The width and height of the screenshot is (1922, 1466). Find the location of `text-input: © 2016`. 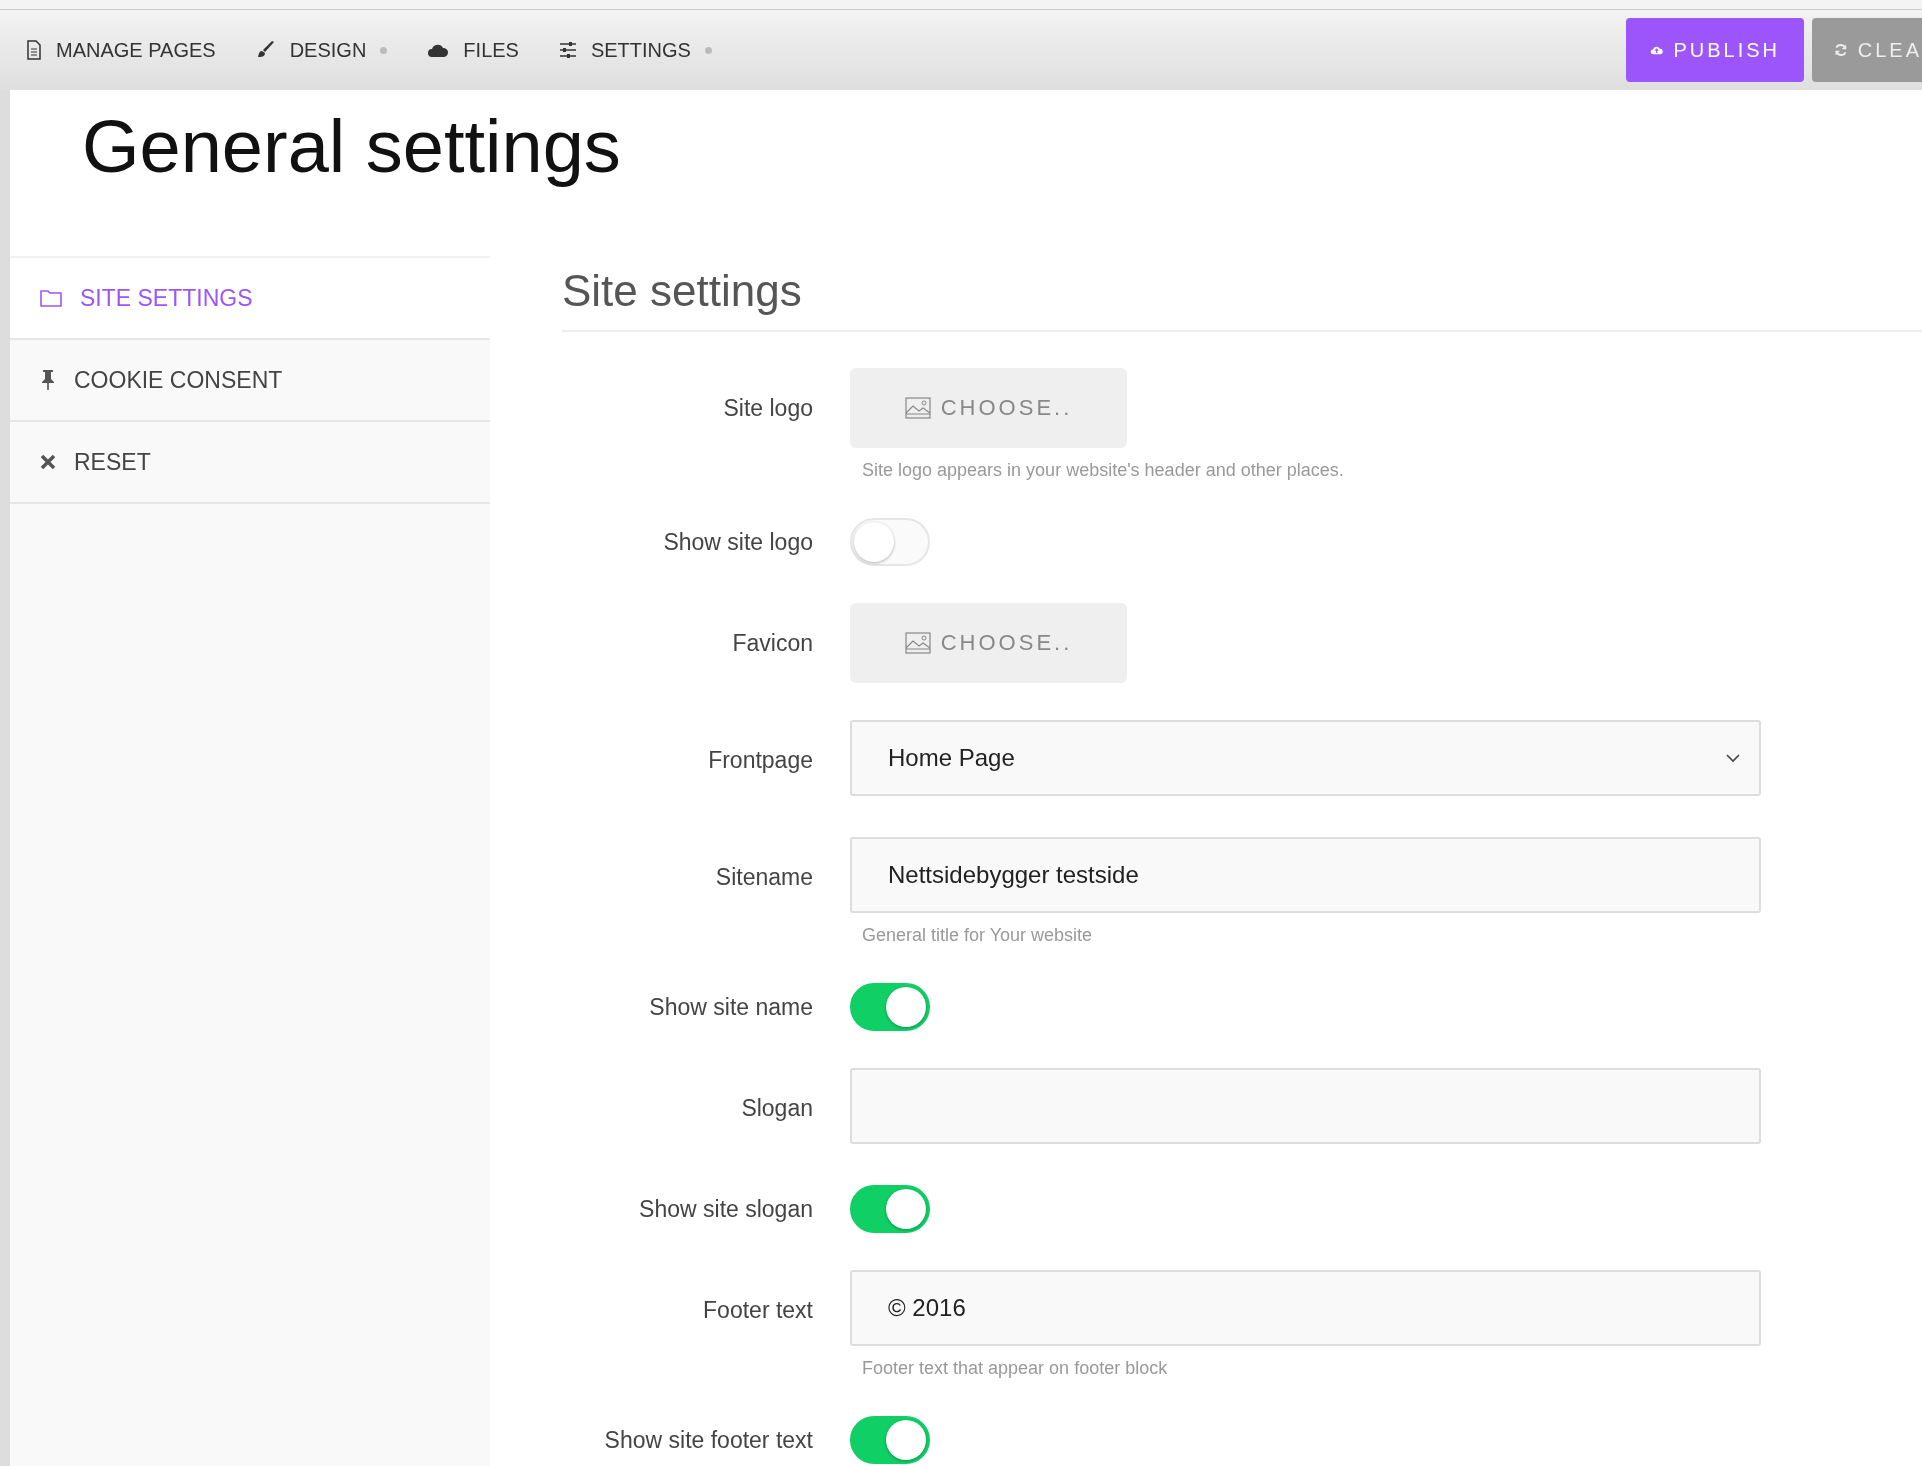

text-input: © 2016 is located at coordinates (1305, 1308).